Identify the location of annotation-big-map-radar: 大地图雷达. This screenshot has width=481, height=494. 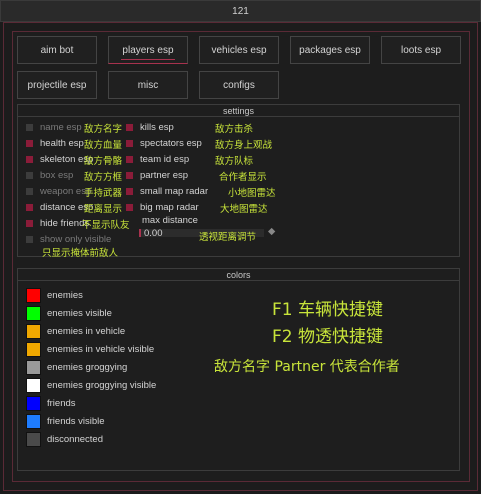
(244, 209).